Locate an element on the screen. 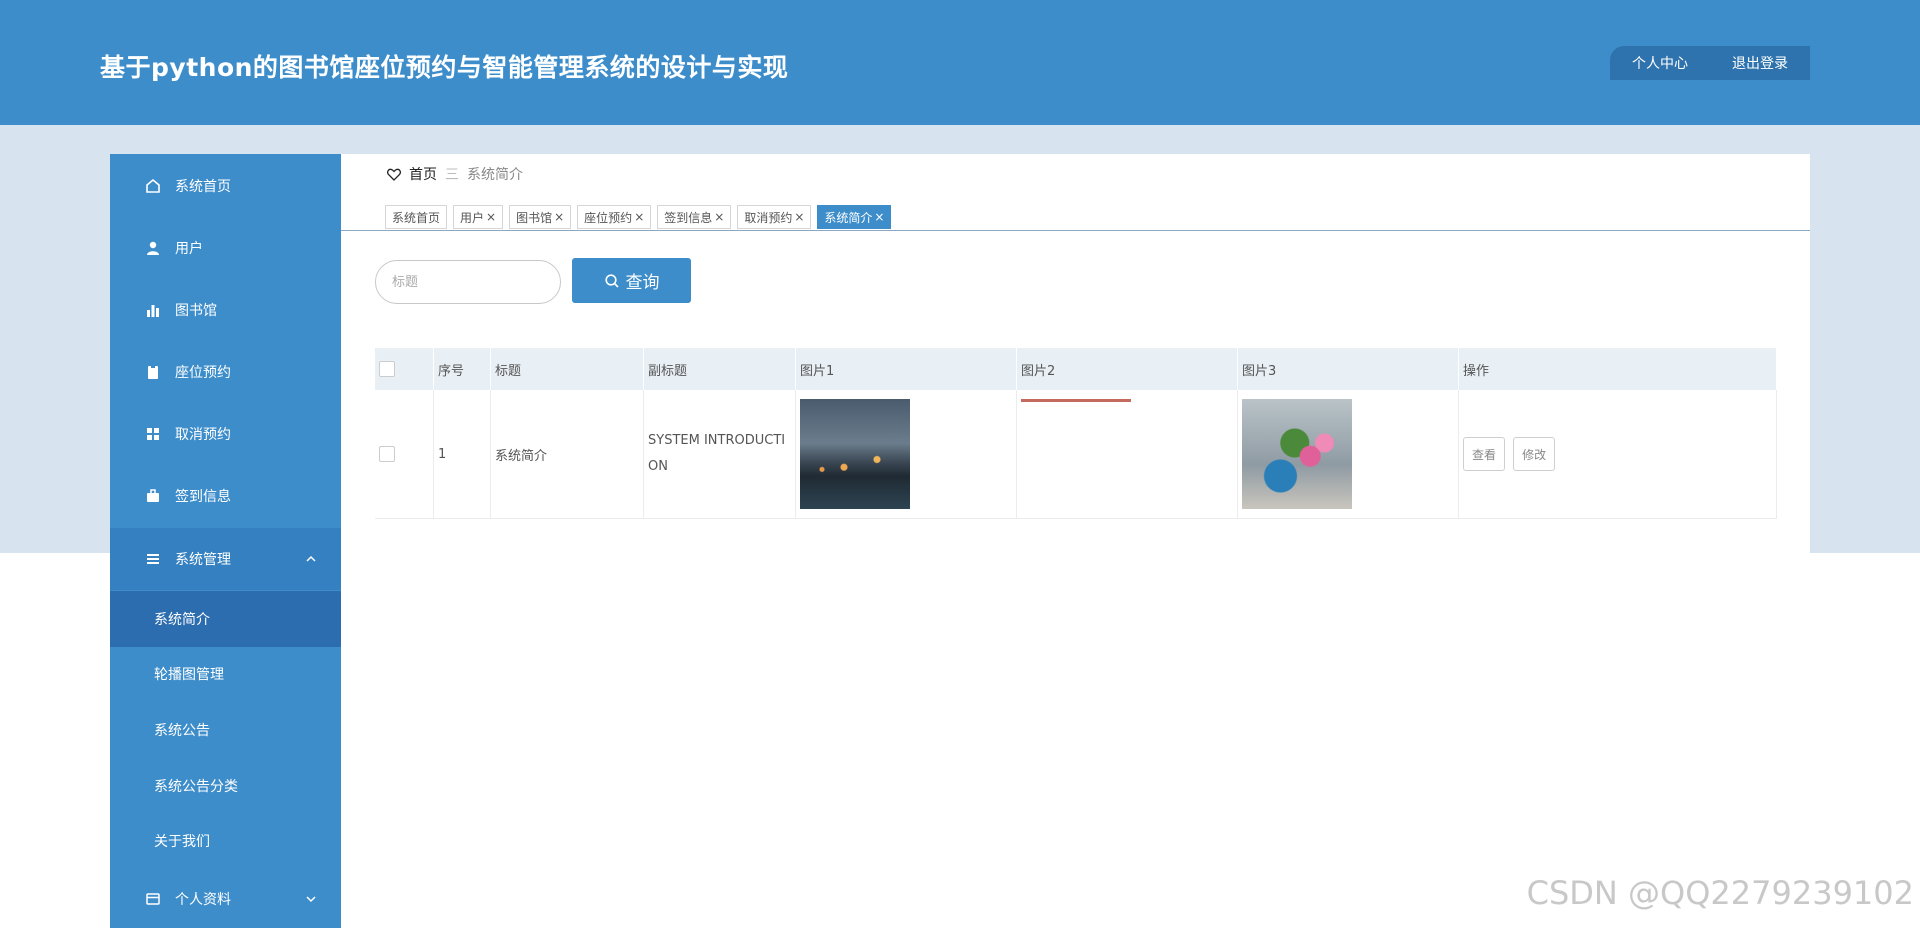  sidebar-item-label: 用户 is located at coordinates (189, 249).